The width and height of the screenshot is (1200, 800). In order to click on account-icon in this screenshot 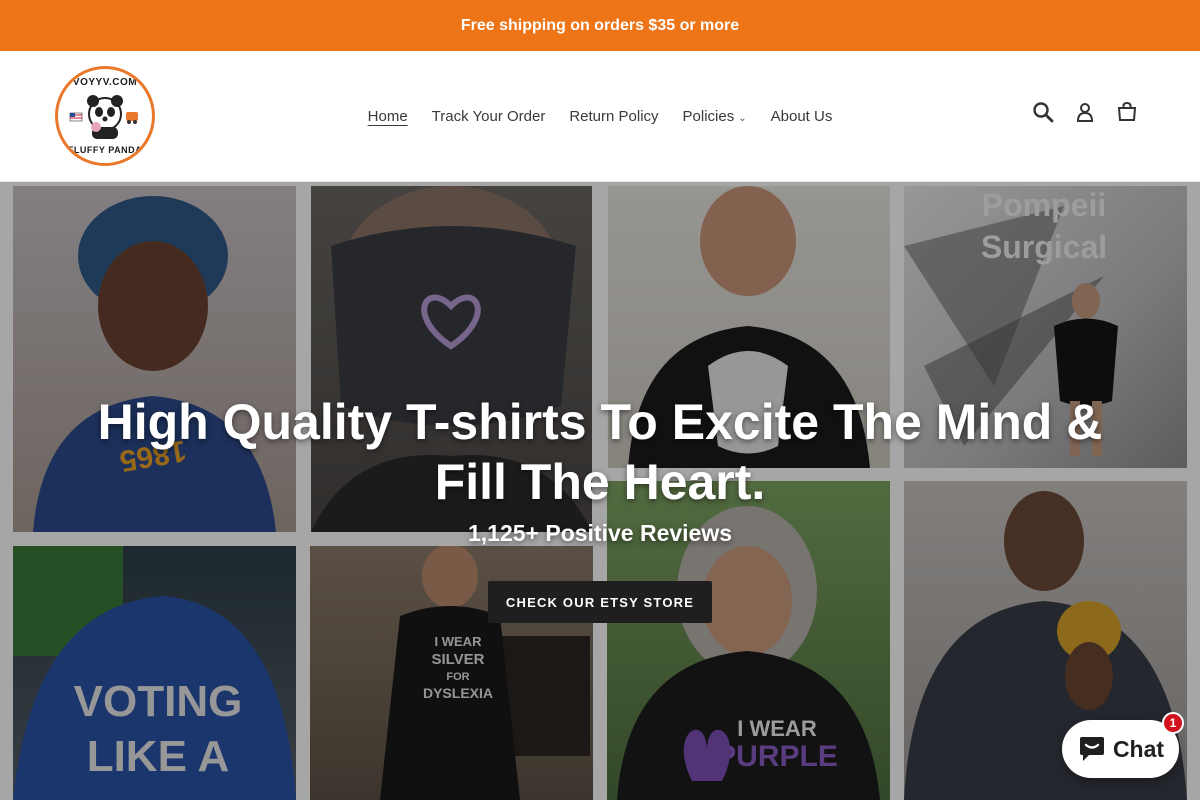, I will do `click(1085, 112)`.